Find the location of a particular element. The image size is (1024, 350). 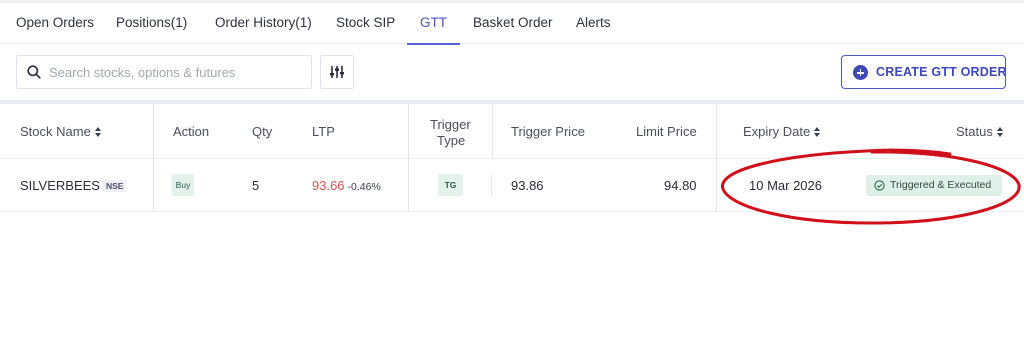

header-expiry-date: Expiry Date is located at coordinates (782, 132).